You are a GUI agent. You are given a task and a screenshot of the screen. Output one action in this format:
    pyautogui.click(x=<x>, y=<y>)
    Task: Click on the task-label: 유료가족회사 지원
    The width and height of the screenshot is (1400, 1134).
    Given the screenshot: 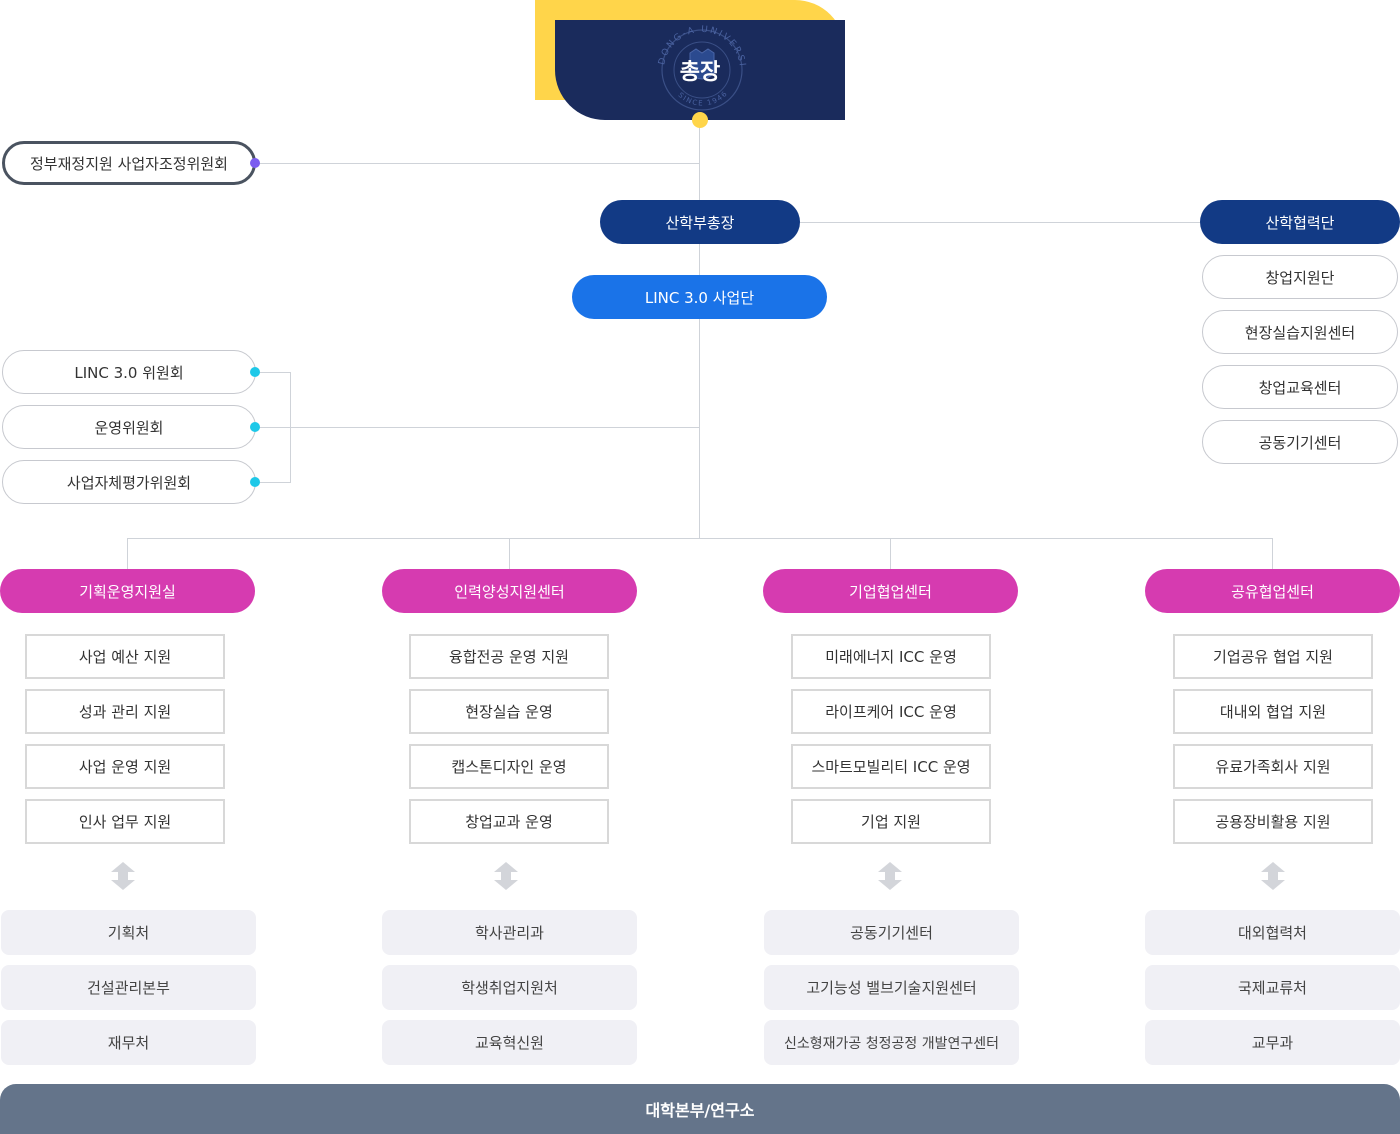 What is the action you would take?
    pyautogui.click(x=1273, y=767)
    